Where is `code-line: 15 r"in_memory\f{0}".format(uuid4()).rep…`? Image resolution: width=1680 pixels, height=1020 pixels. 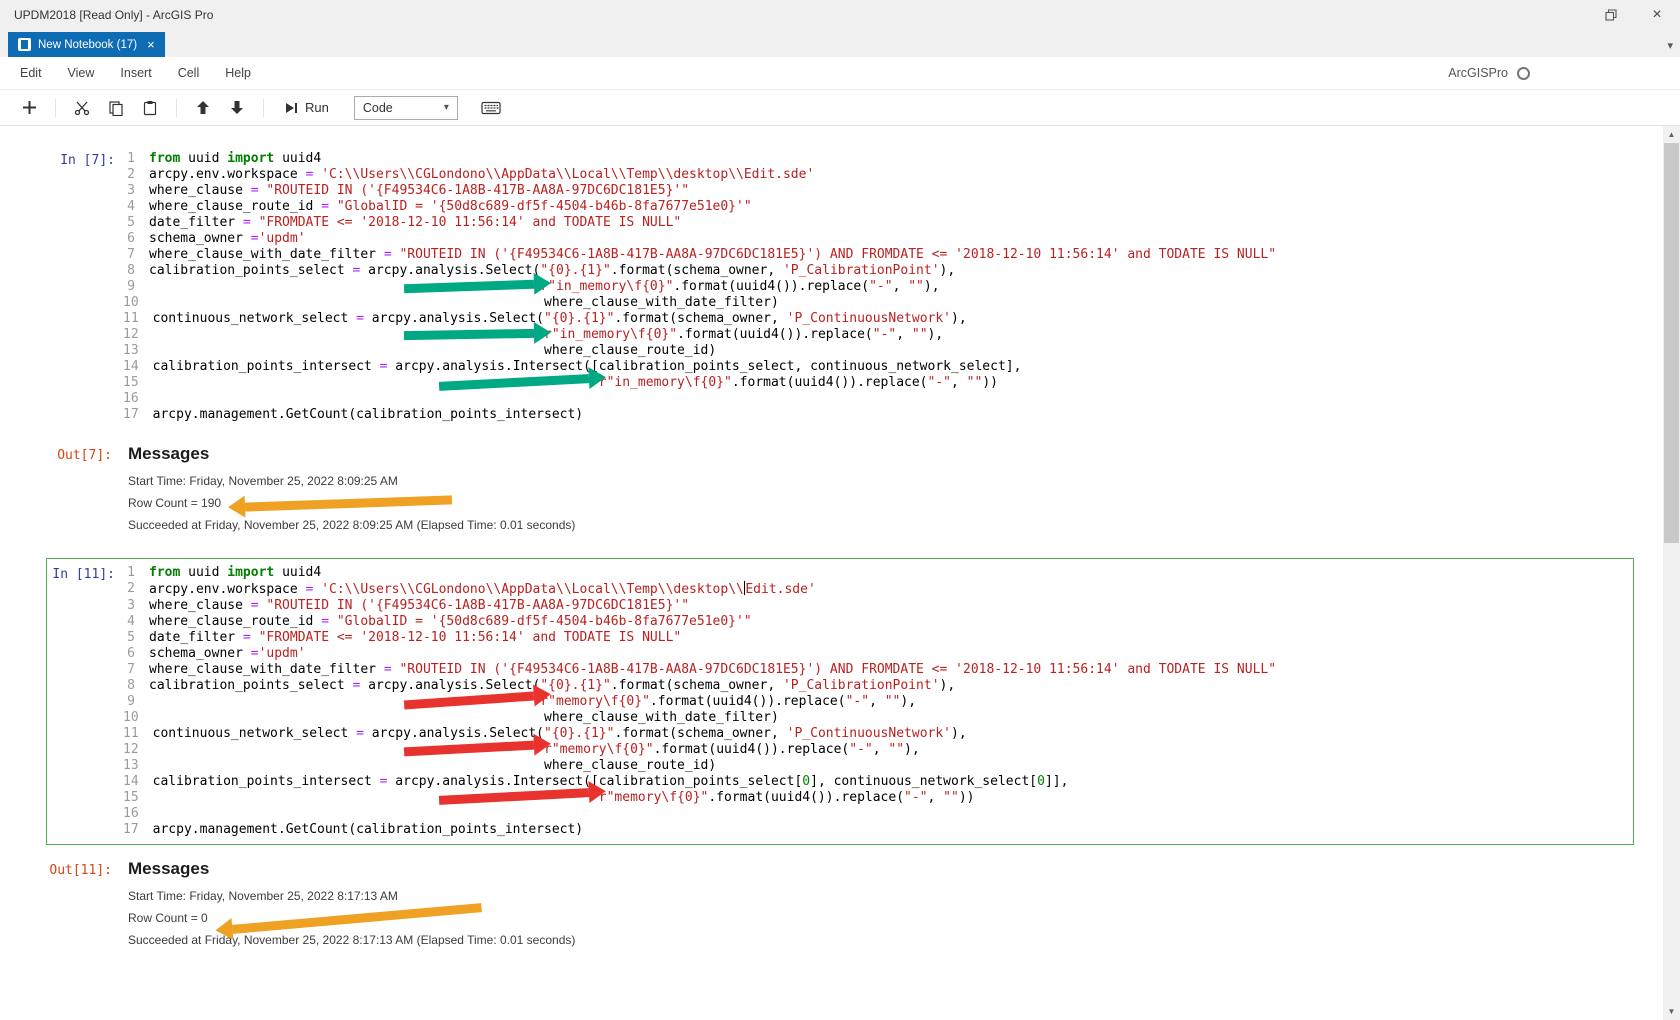
code-line: 15 r"in_memory\f{0}".format(uuid4()).rep… is located at coordinates (877, 383).